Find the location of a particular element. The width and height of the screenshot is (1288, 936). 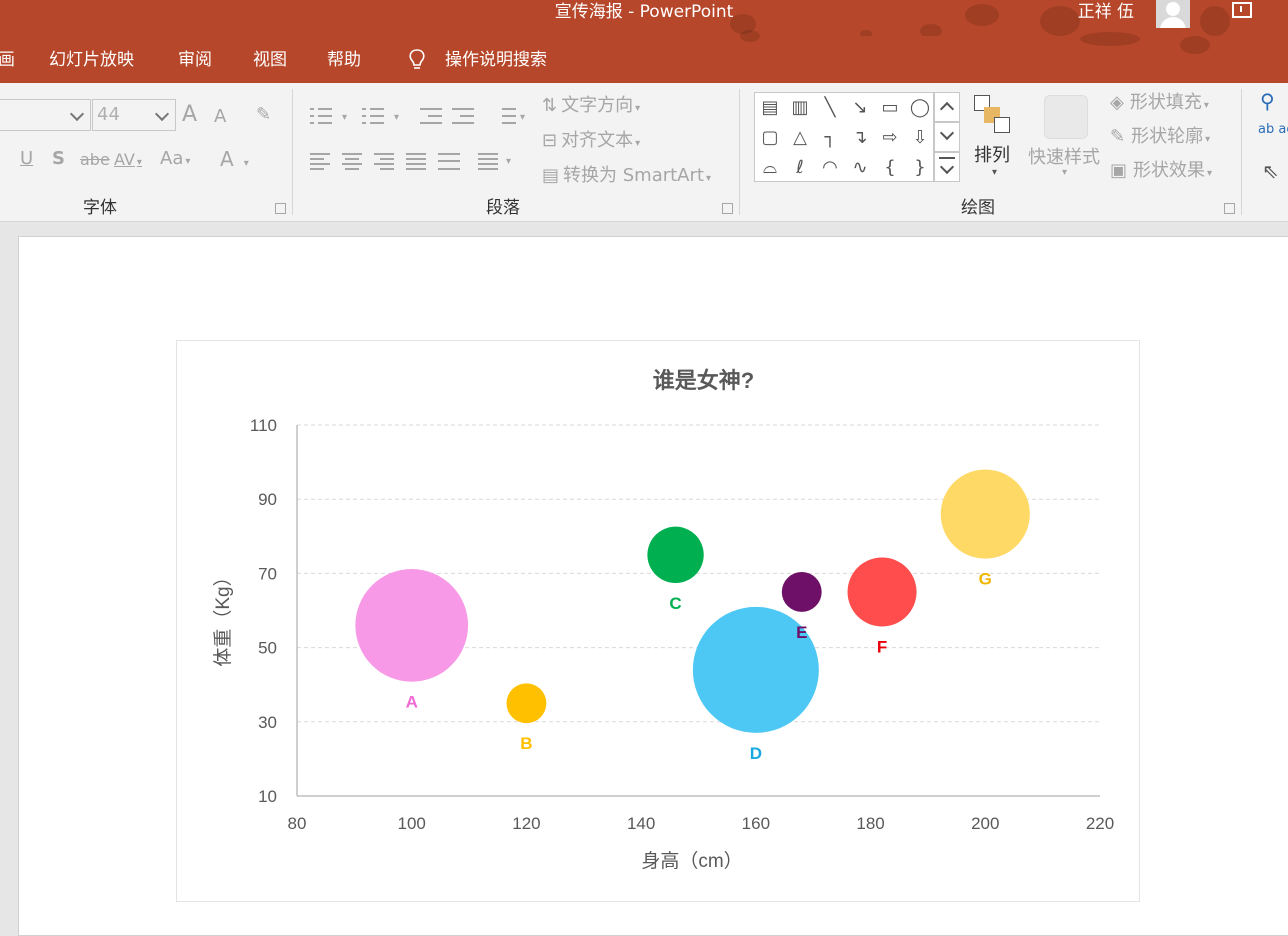

change-case-label: Aa is located at coordinates (172, 158).